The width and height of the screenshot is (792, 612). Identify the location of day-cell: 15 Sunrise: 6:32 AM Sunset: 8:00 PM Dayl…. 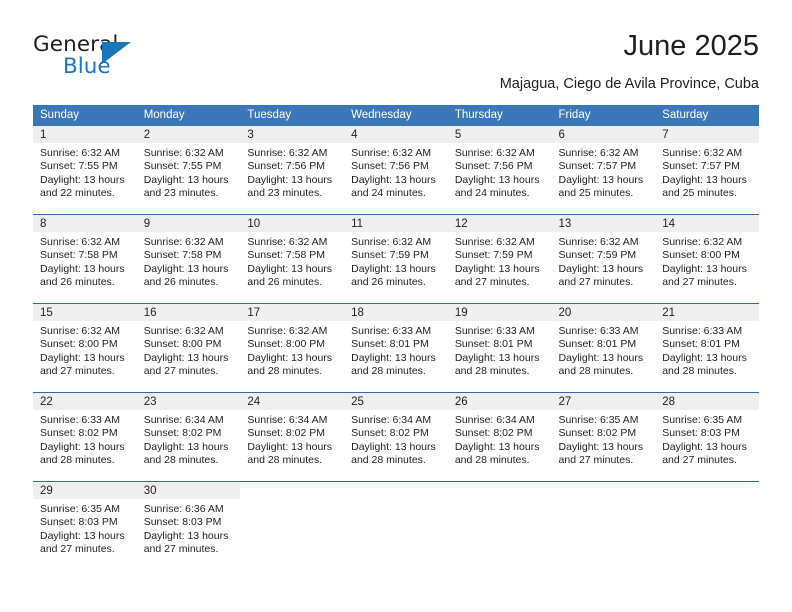
(85, 348).